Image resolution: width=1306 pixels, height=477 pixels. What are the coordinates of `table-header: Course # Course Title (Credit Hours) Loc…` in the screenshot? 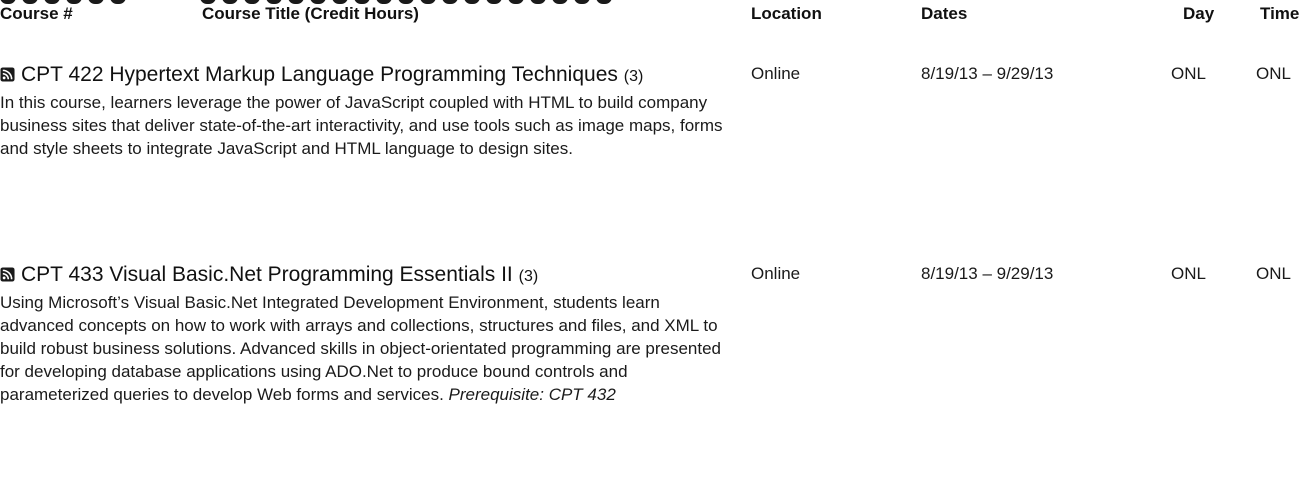 It's located at (653, 12).